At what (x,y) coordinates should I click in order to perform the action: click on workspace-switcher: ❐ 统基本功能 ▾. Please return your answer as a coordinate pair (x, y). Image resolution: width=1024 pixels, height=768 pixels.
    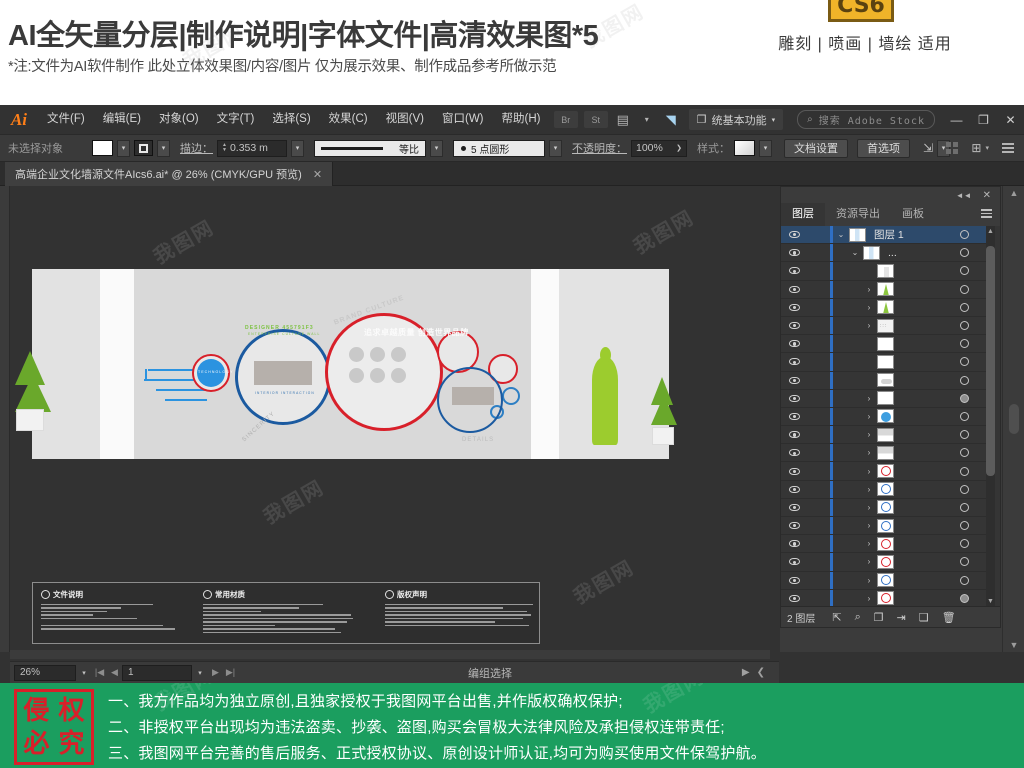
    Looking at the image, I should click on (736, 119).